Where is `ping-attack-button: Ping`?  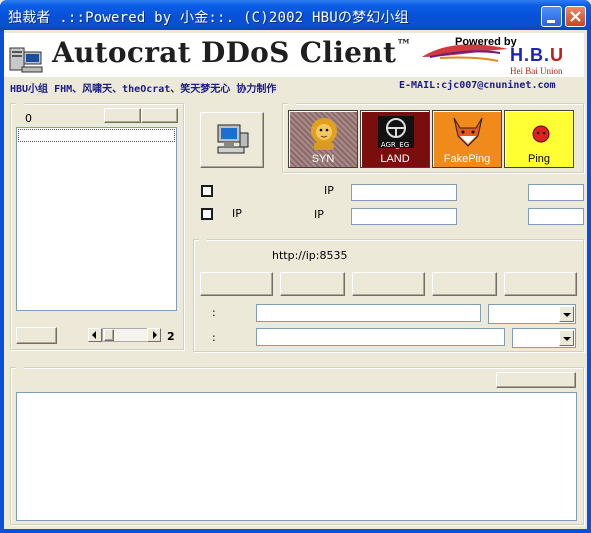 ping-attack-button: Ping is located at coordinates (539, 139).